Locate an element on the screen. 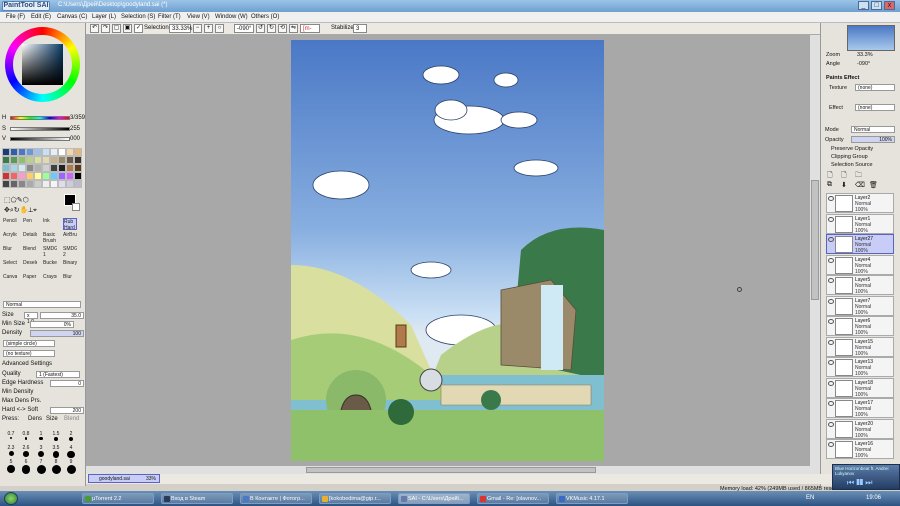  size-value: 35.0 is located at coordinates (62, 315).